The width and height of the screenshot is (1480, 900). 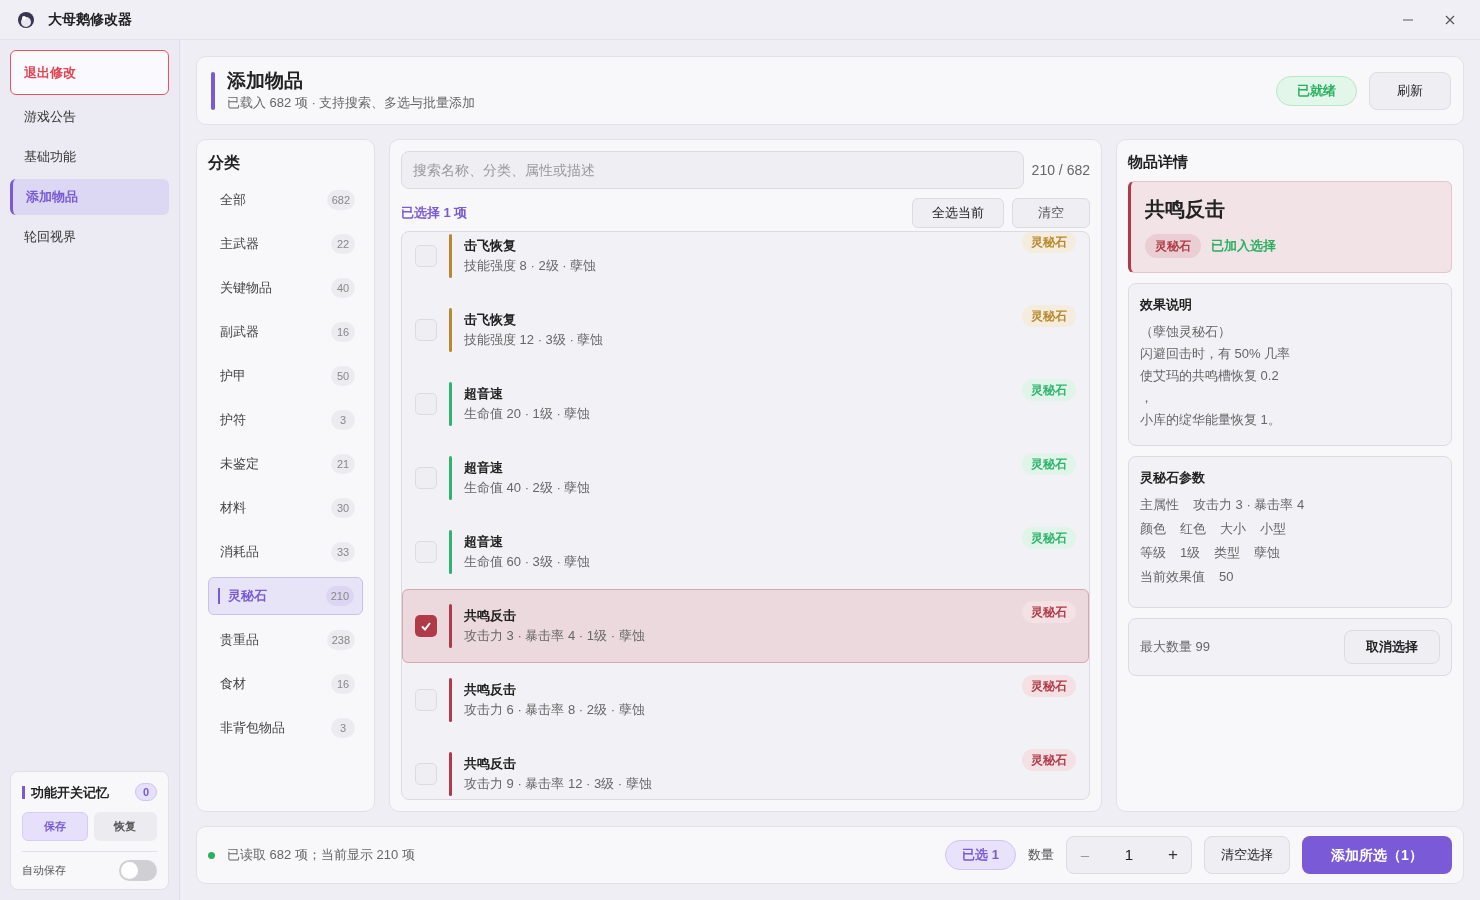 What do you see at coordinates (426, 626) in the screenshot?
I see `checkbox` at bounding box center [426, 626].